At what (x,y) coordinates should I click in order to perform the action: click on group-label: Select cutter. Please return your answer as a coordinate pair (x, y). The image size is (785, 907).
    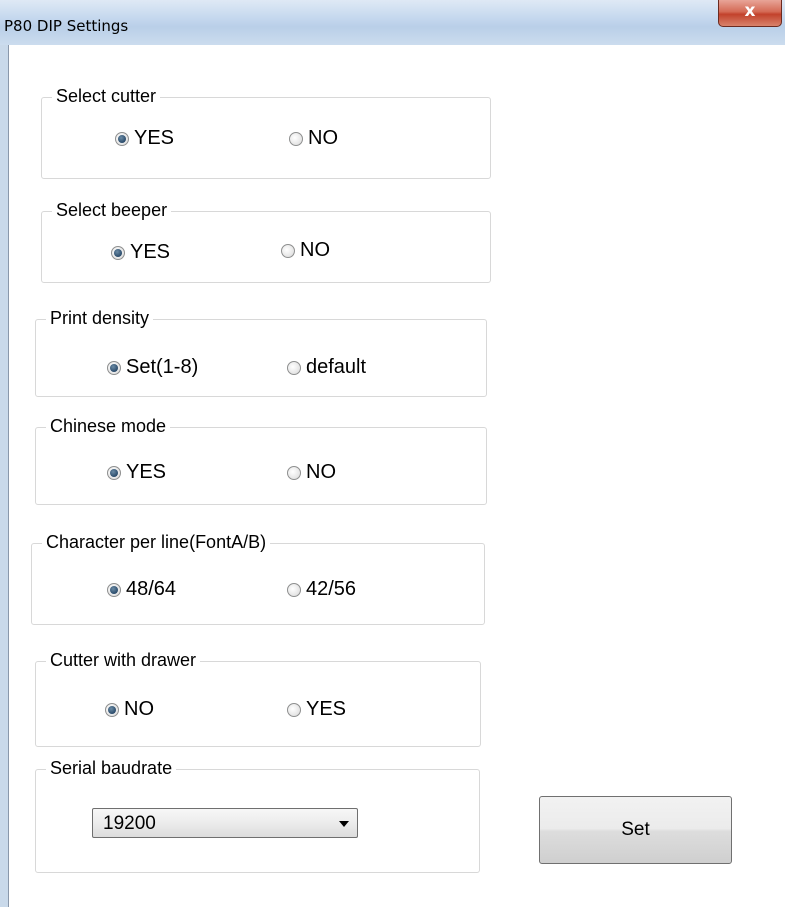
    Looking at the image, I should click on (106, 96).